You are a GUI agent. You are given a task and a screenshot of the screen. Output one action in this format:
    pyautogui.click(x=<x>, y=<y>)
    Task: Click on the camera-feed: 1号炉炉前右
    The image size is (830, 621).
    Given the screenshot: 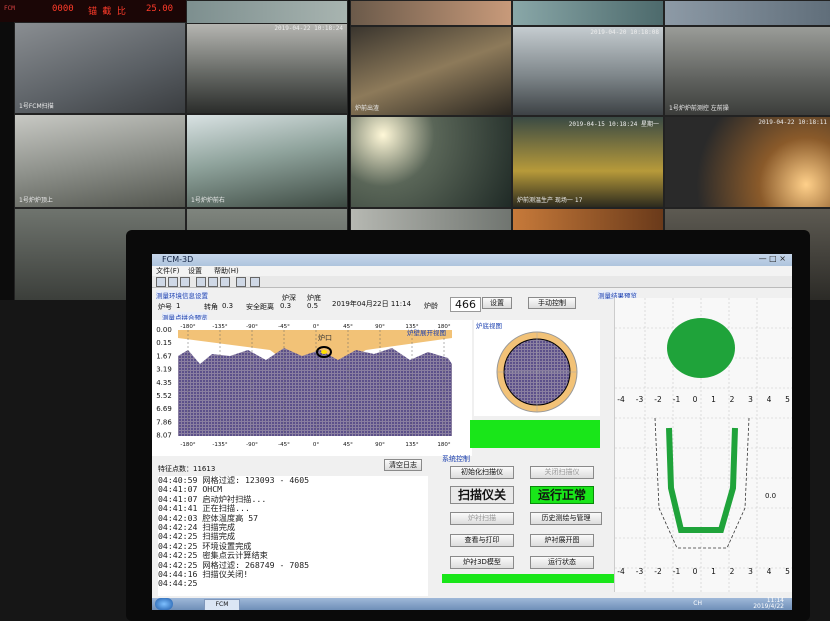 What is the action you would take?
    pyautogui.click(x=267, y=161)
    